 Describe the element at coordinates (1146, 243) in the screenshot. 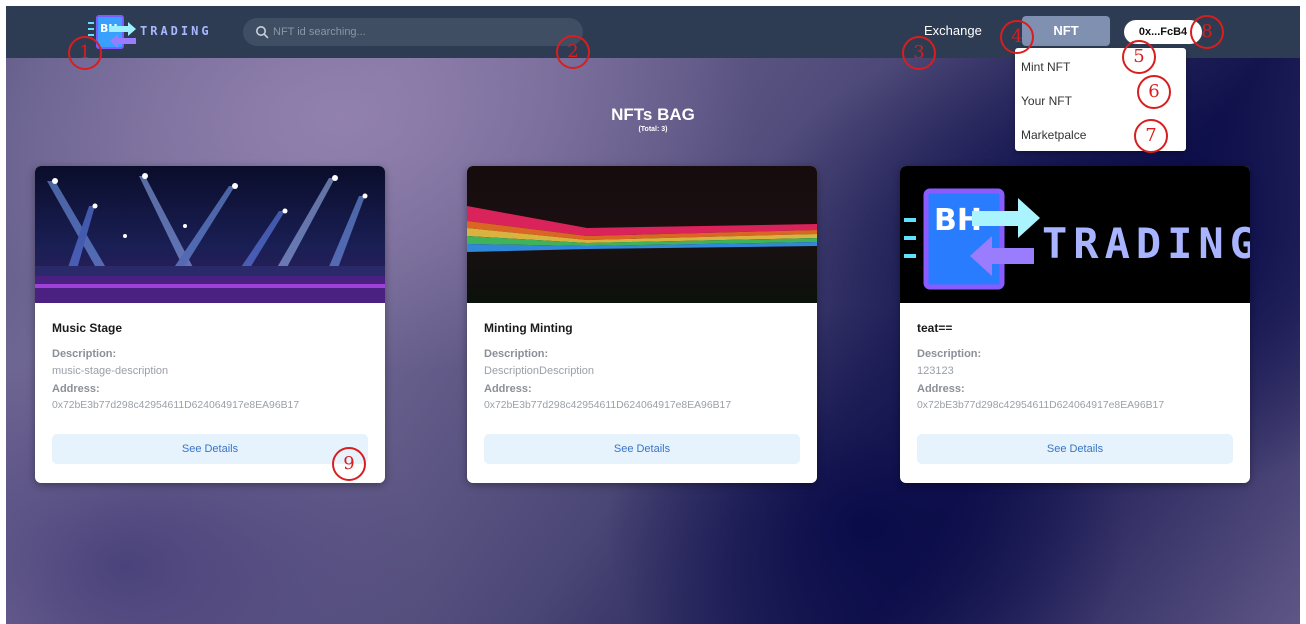

I see `svg-text: TRADING` at that location.